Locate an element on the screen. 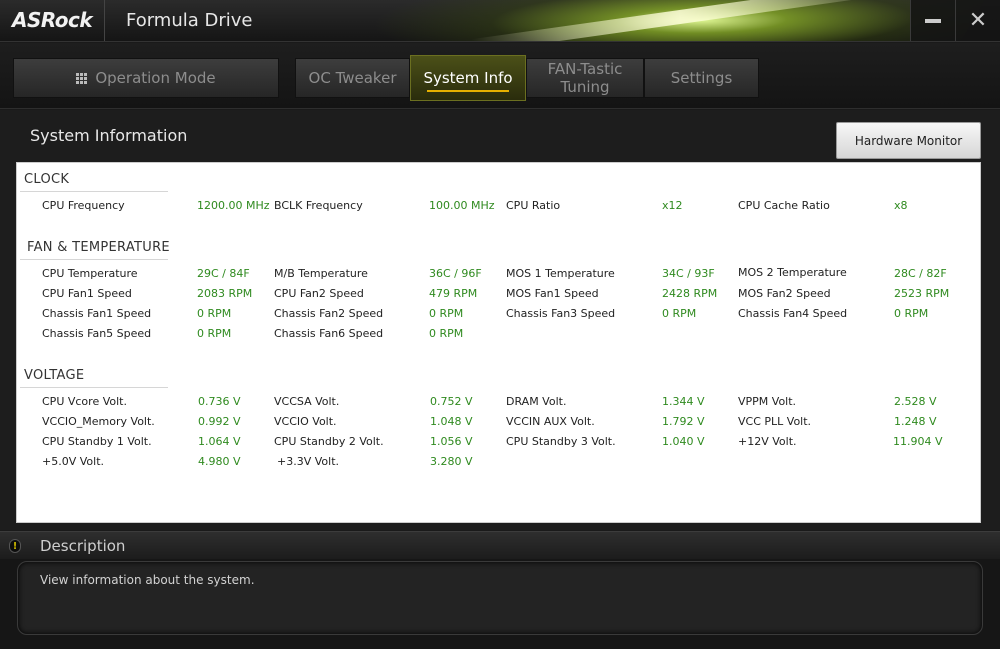  clock-group-title: CLOCK is located at coordinates (47, 179).